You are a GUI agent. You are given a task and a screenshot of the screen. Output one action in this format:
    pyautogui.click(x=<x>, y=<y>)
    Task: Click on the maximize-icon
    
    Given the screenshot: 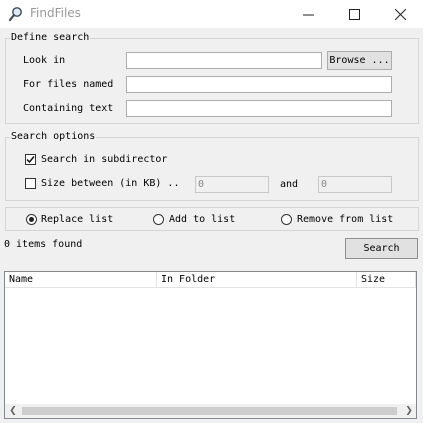 What is the action you would take?
    pyautogui.click(x=354, y=14)
    